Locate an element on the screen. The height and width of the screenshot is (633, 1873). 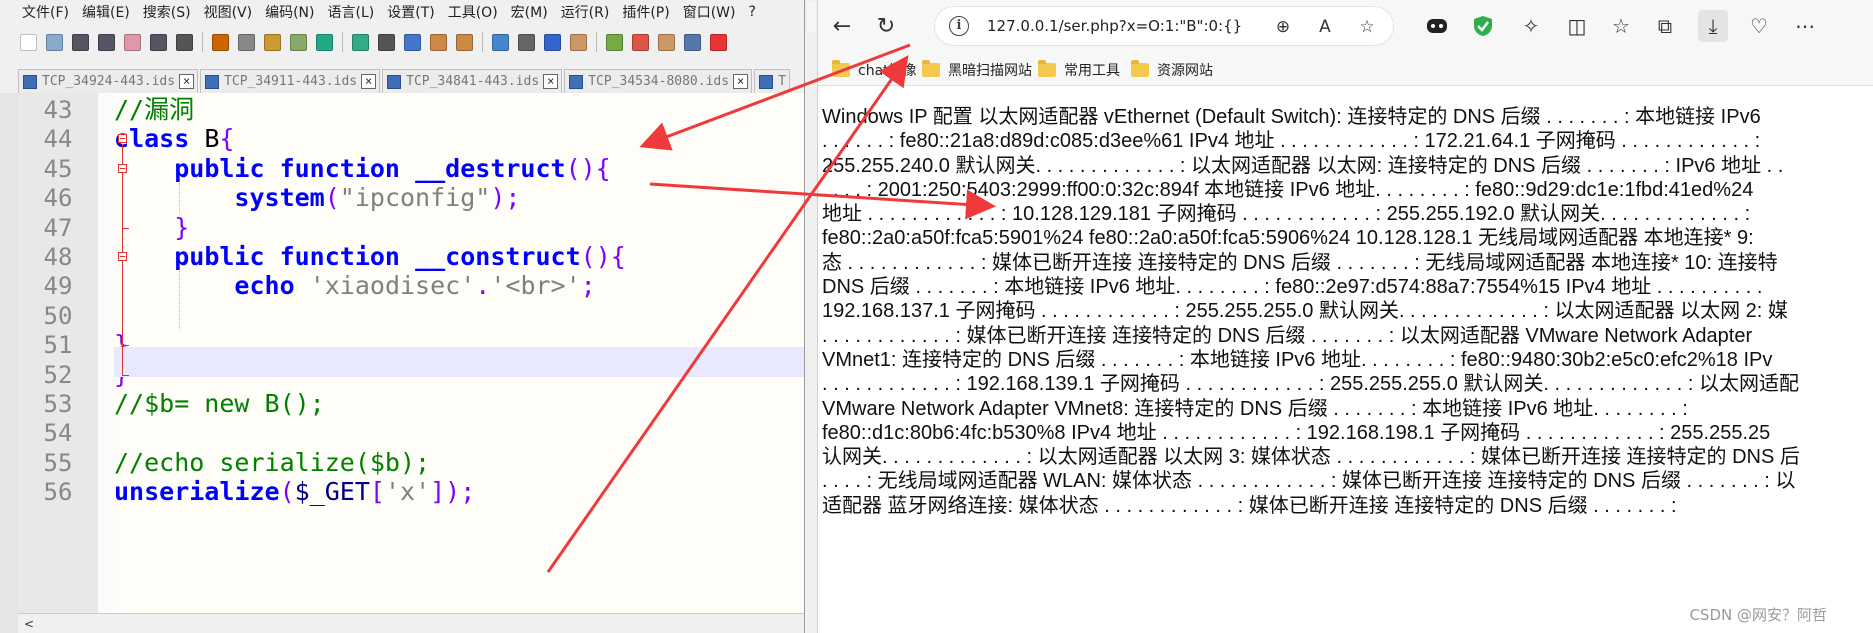
code-line: system("ipconfig"); is located at coordinates (317, 198).